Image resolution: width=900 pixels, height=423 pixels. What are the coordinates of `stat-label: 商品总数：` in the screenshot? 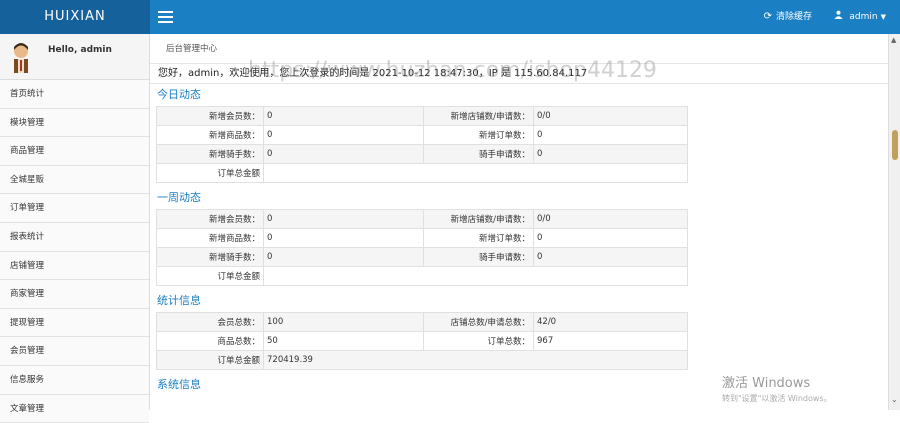 It's located at (210, 341).